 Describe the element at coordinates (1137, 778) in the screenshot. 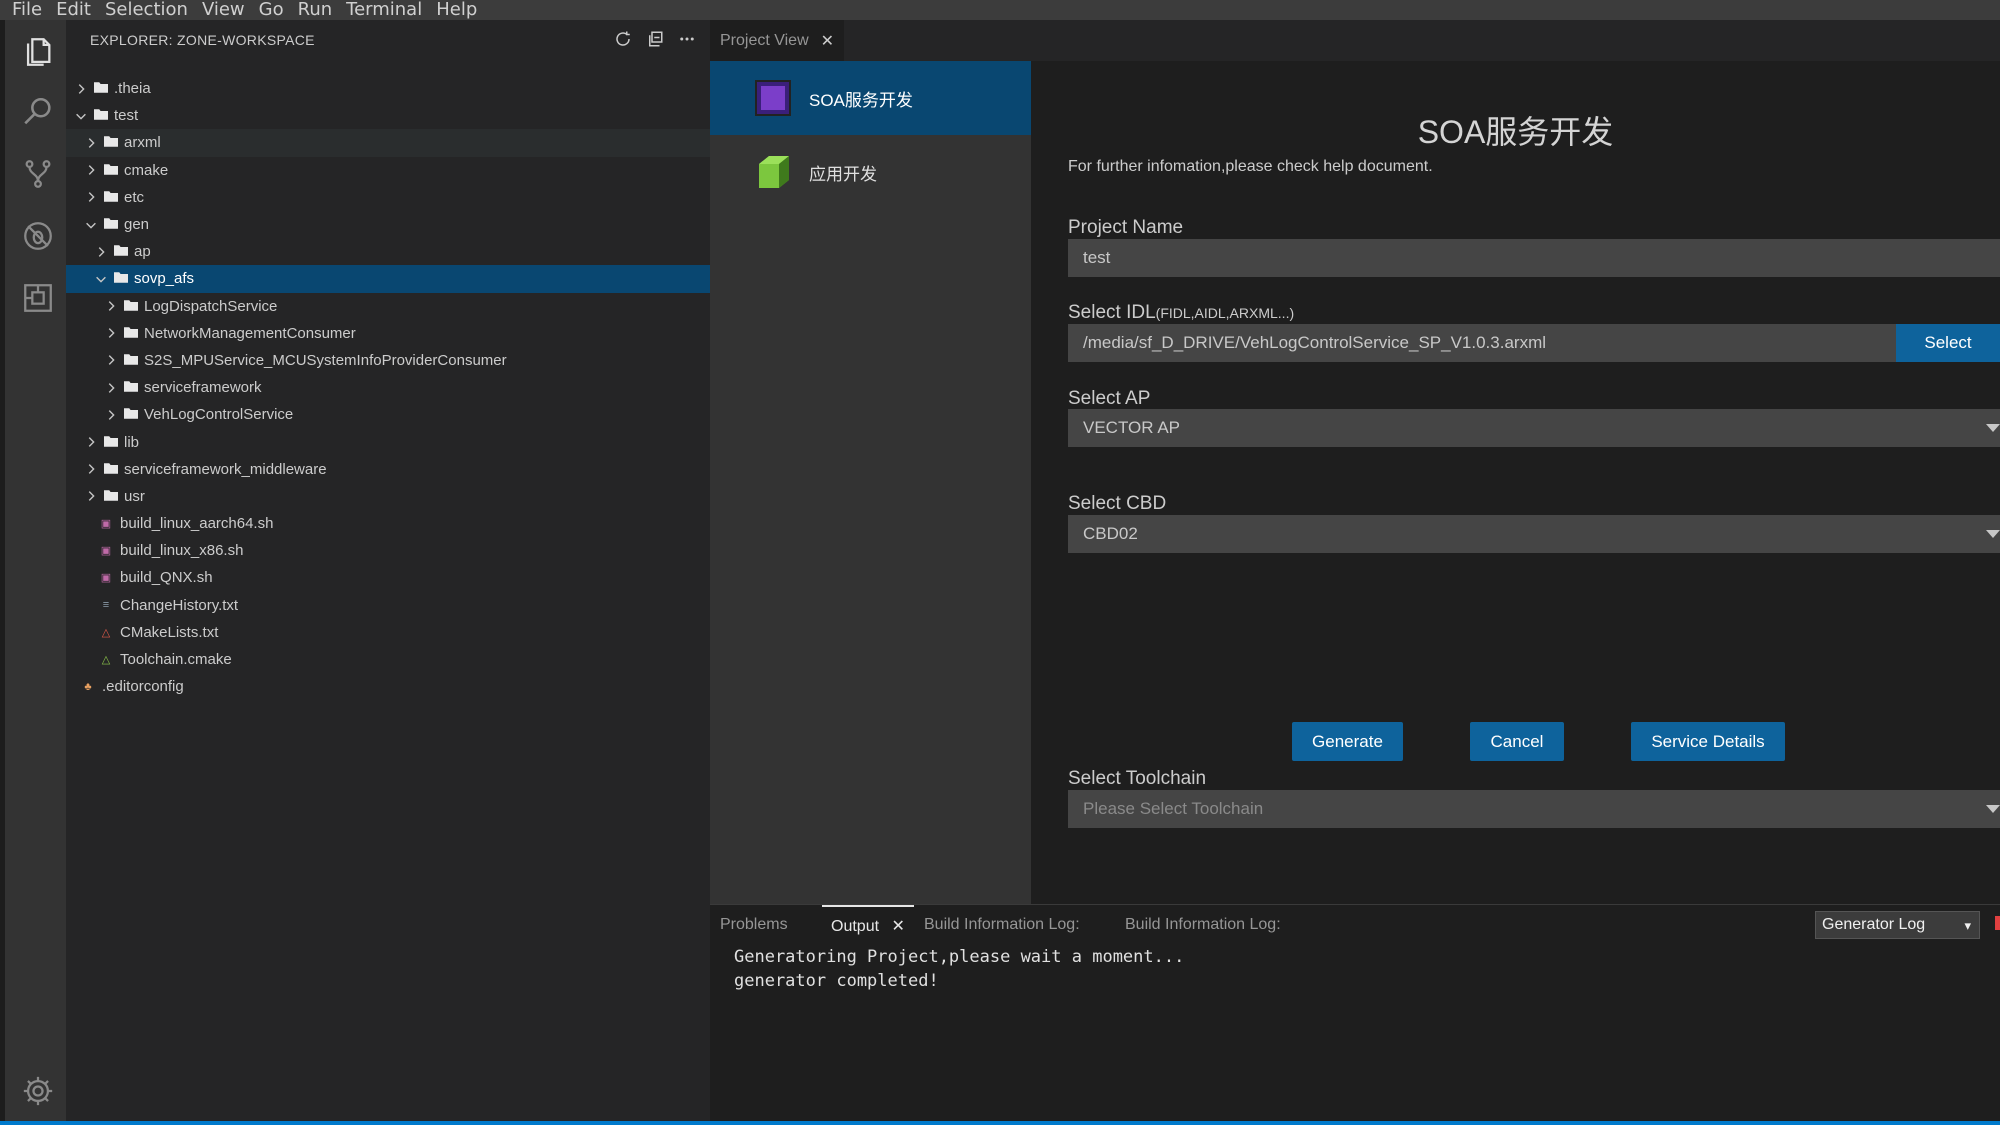

I see `select-toolchain-label: Select Toolchain` at that location.